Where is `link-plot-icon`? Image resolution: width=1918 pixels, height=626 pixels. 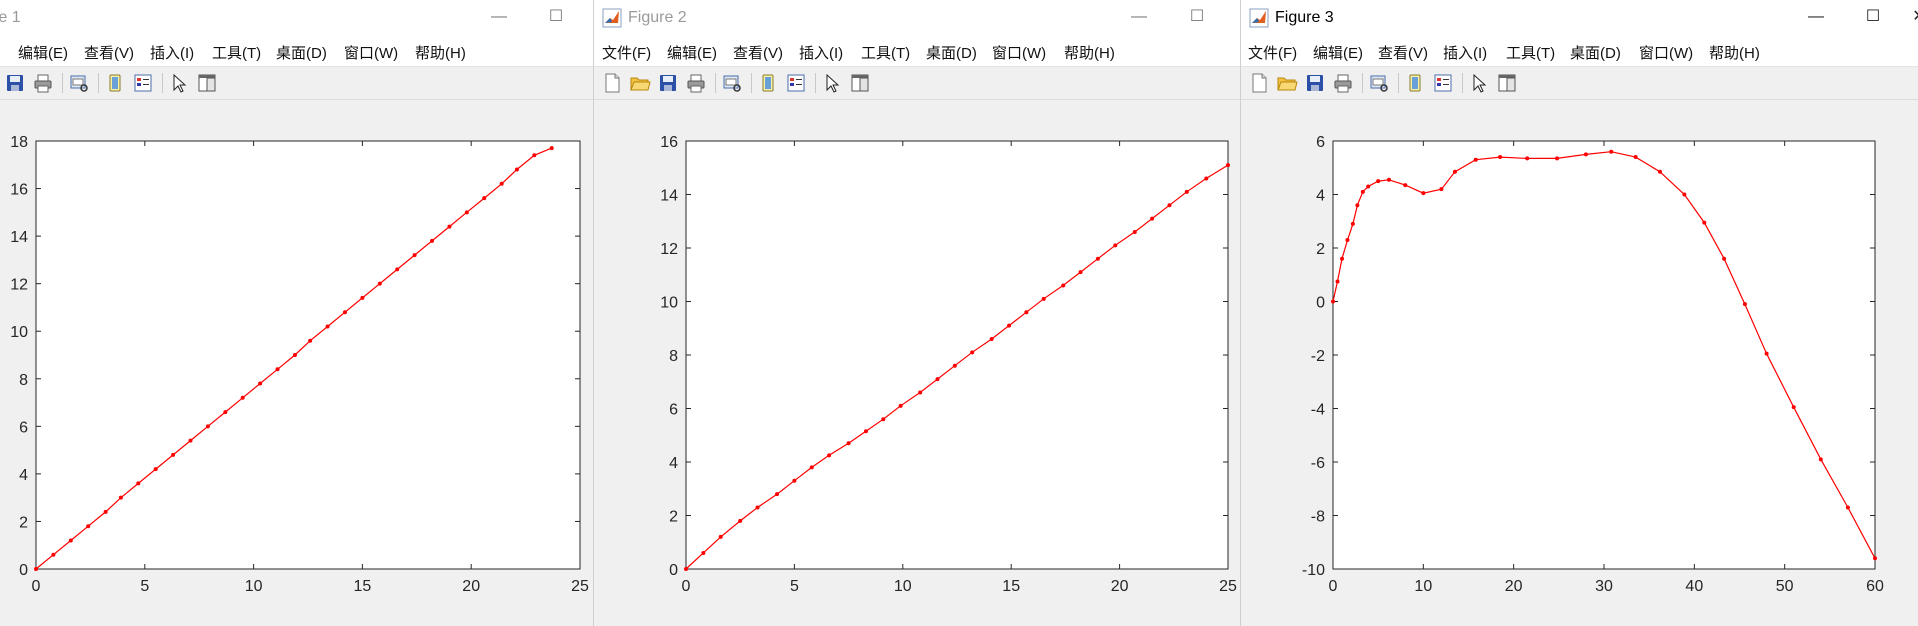 link-plot-icon is located at coordinates (115, 83).